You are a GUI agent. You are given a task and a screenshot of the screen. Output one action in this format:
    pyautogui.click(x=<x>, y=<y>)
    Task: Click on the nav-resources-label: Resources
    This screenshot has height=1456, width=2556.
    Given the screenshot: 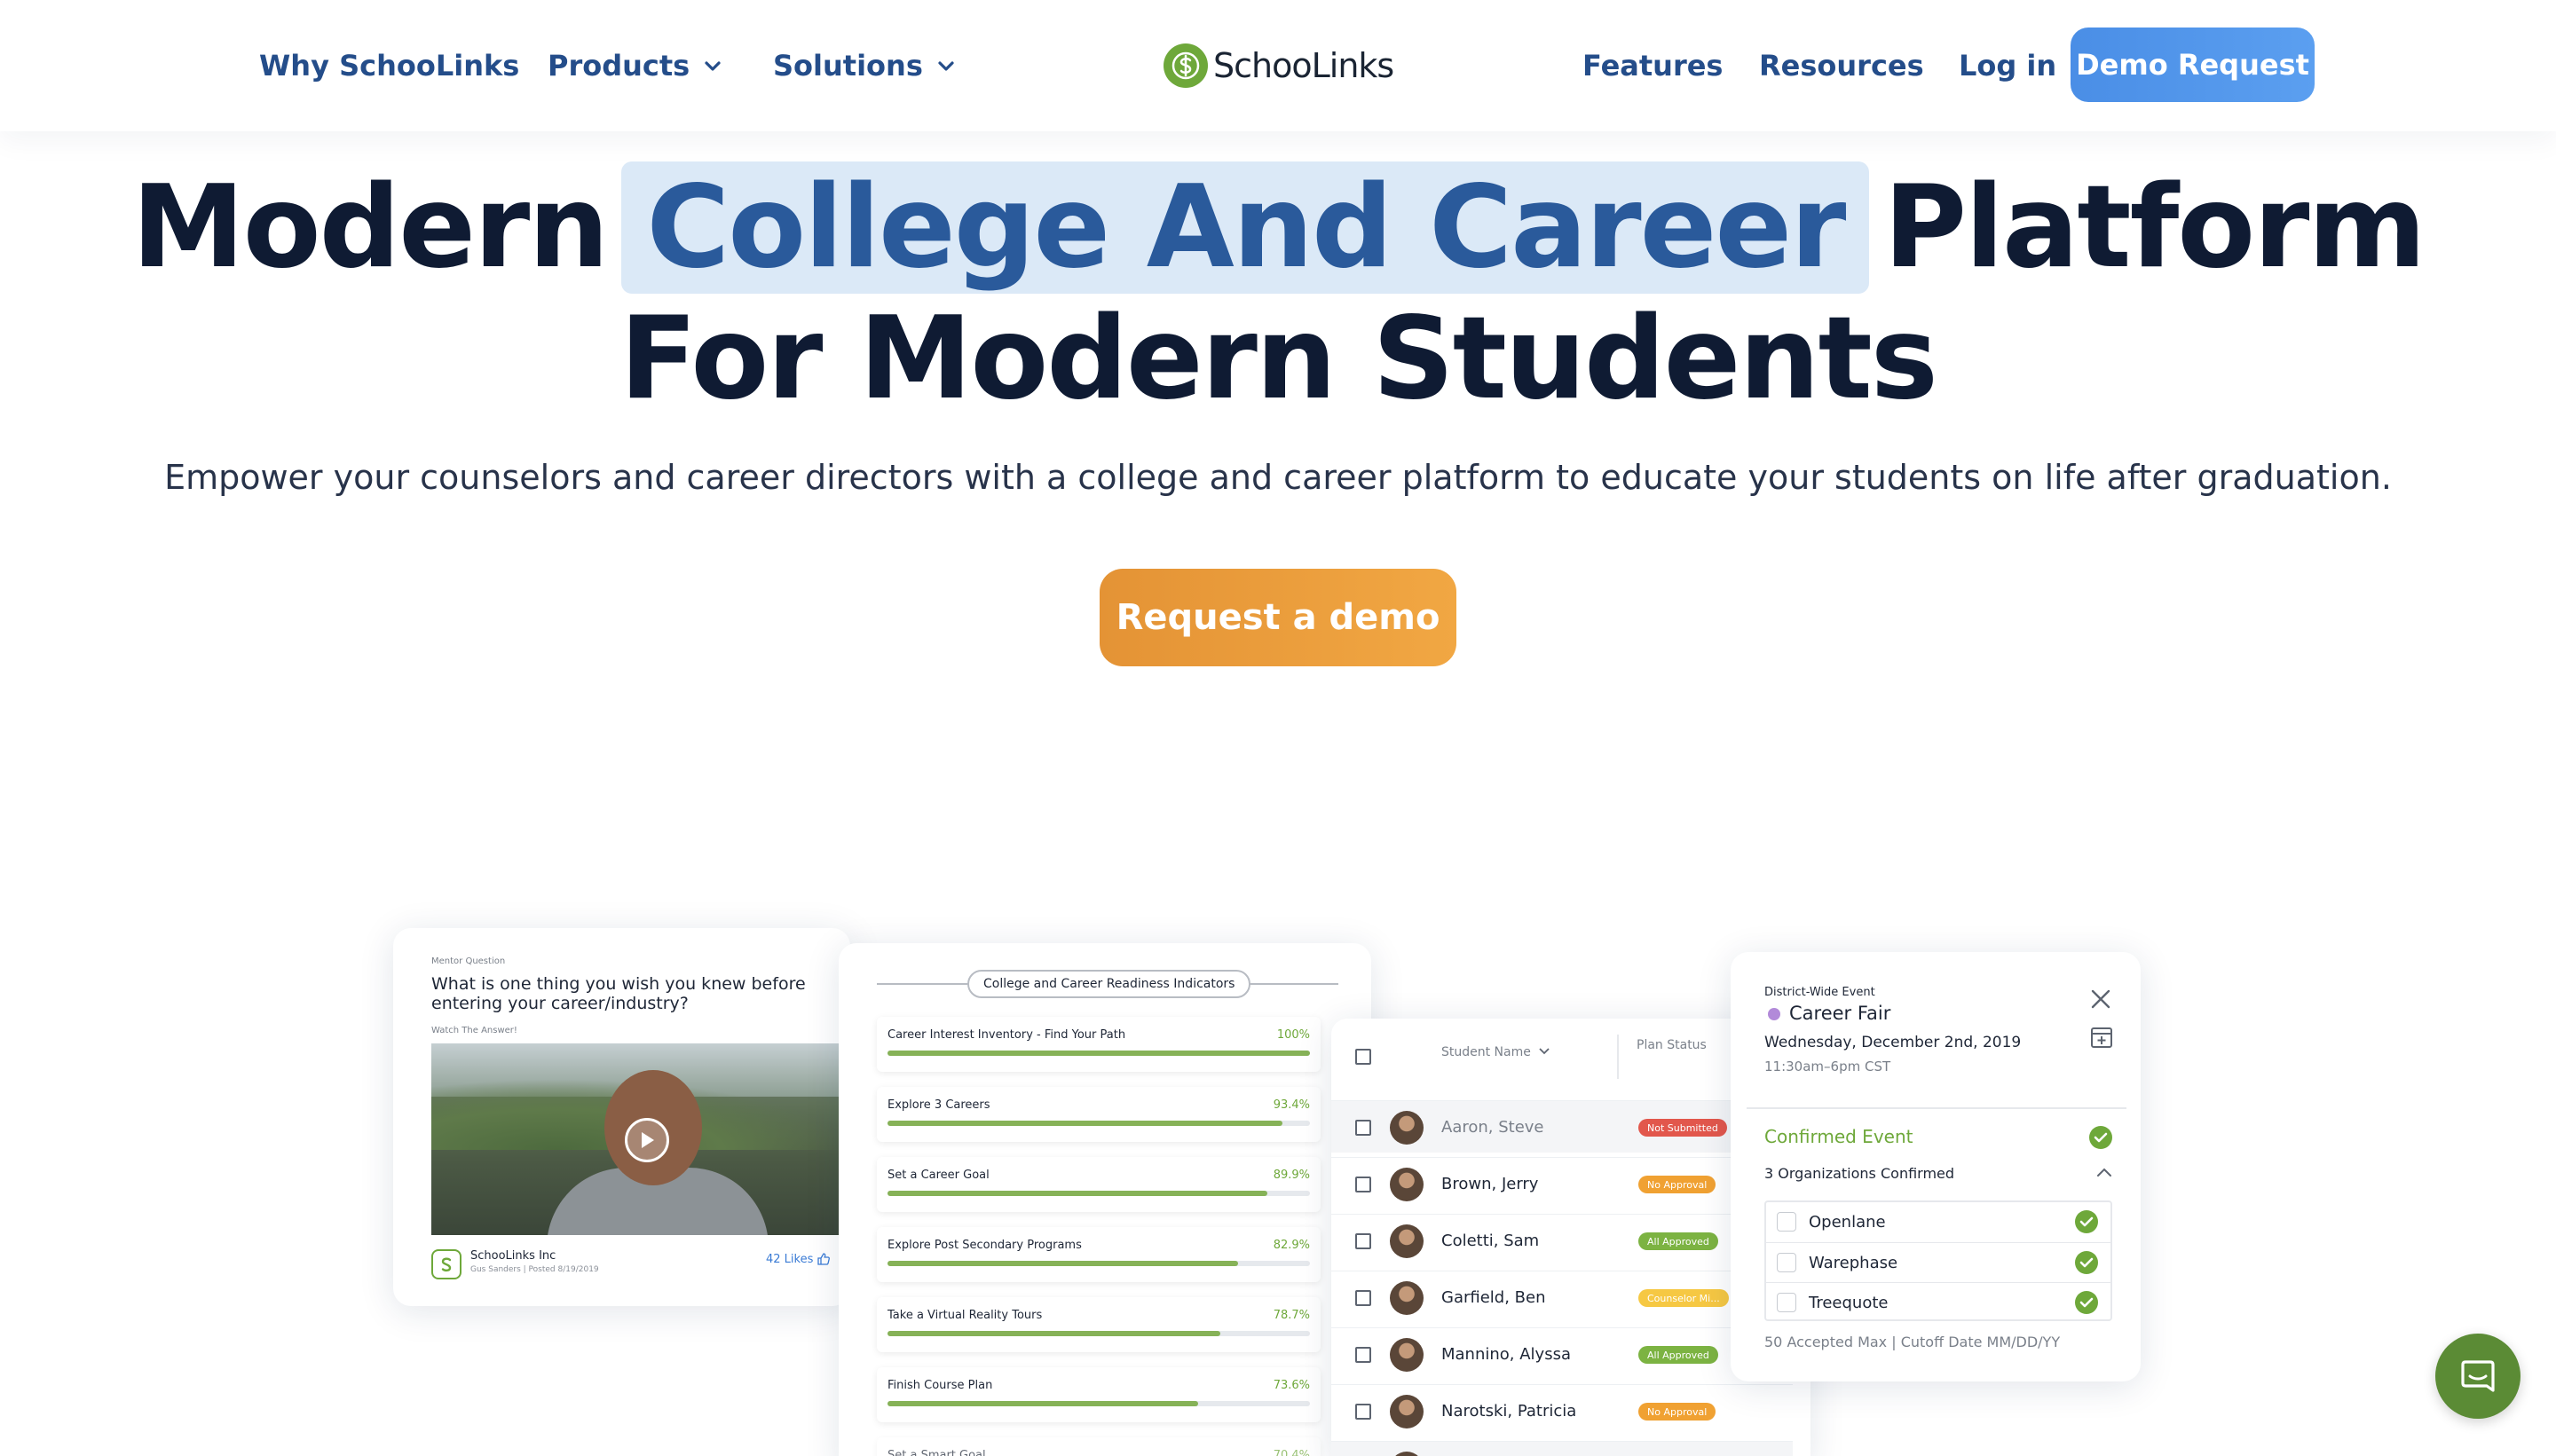 What is the action you would take?
    pyautogui.click(x=1841, y=66)
    